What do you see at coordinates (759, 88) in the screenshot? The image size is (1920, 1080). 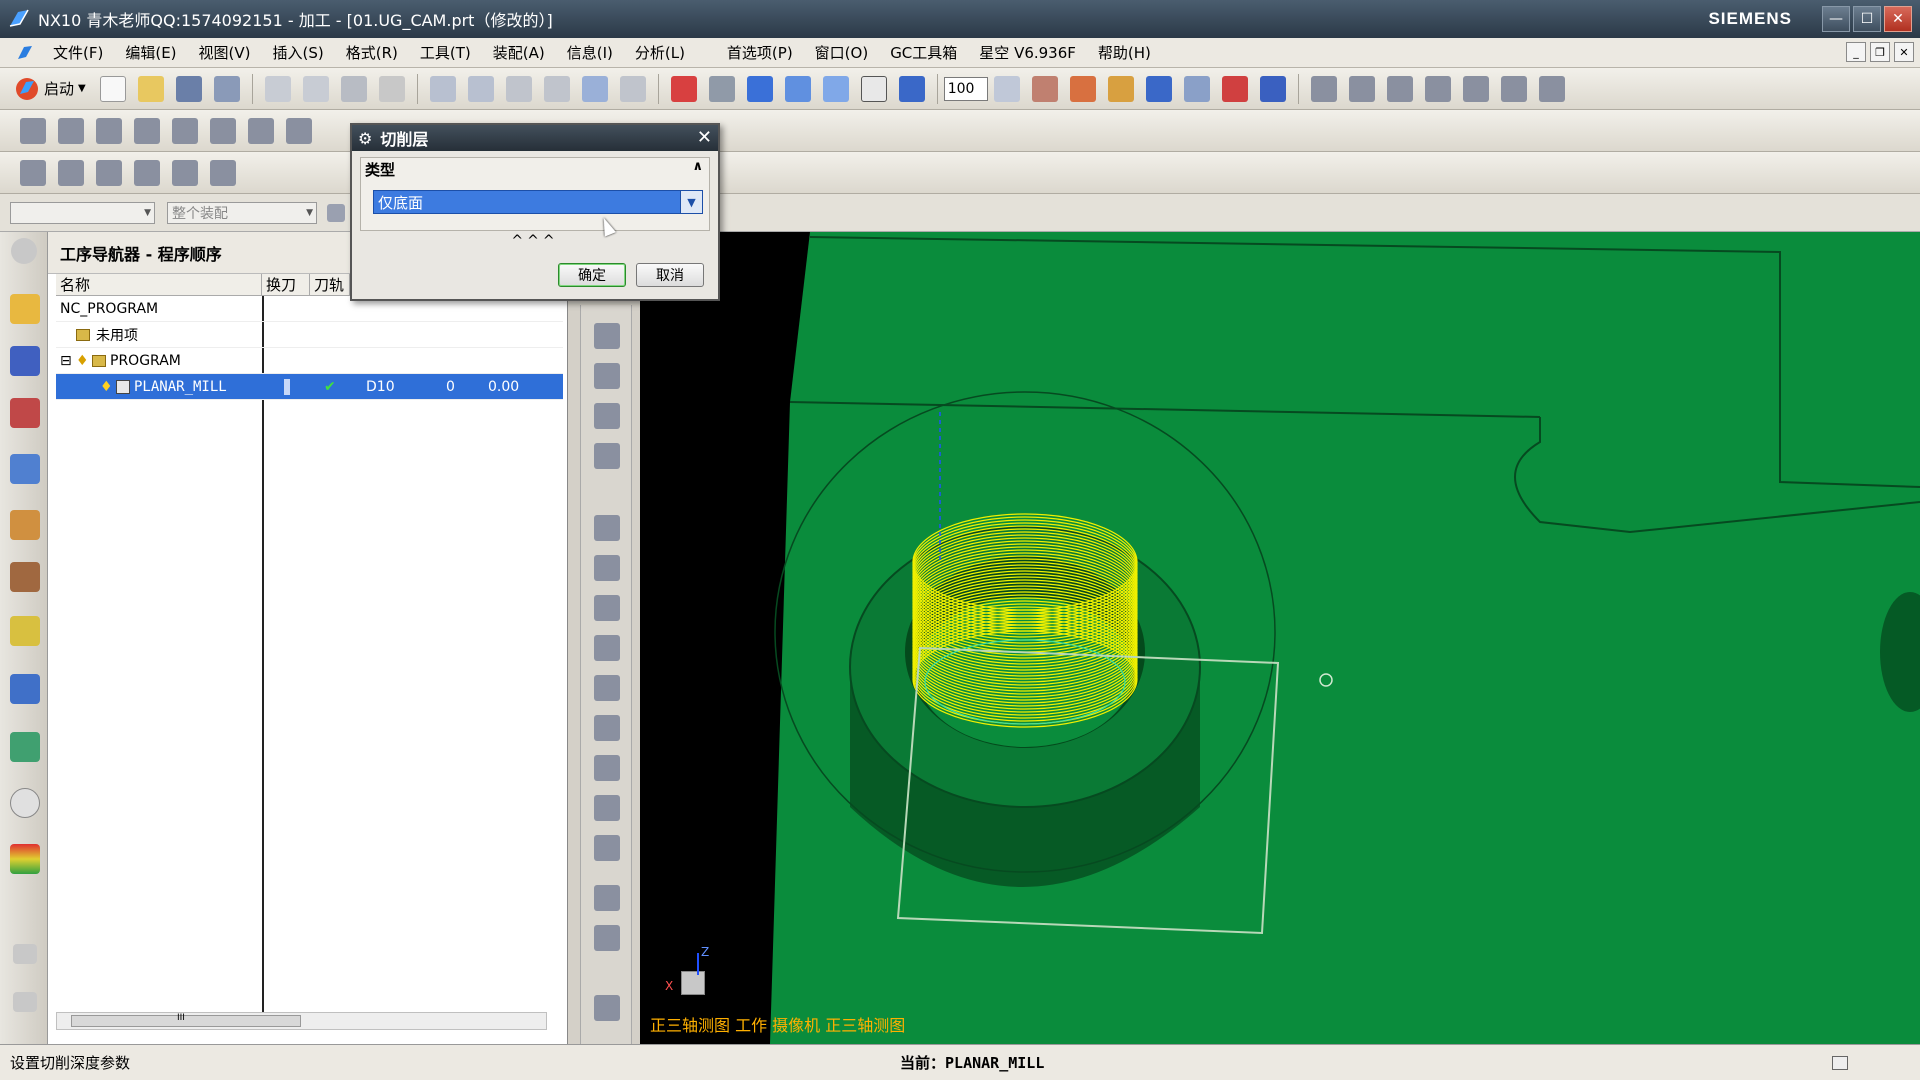 I see `shaded-cube-icon` at bounding box center [759, 88].